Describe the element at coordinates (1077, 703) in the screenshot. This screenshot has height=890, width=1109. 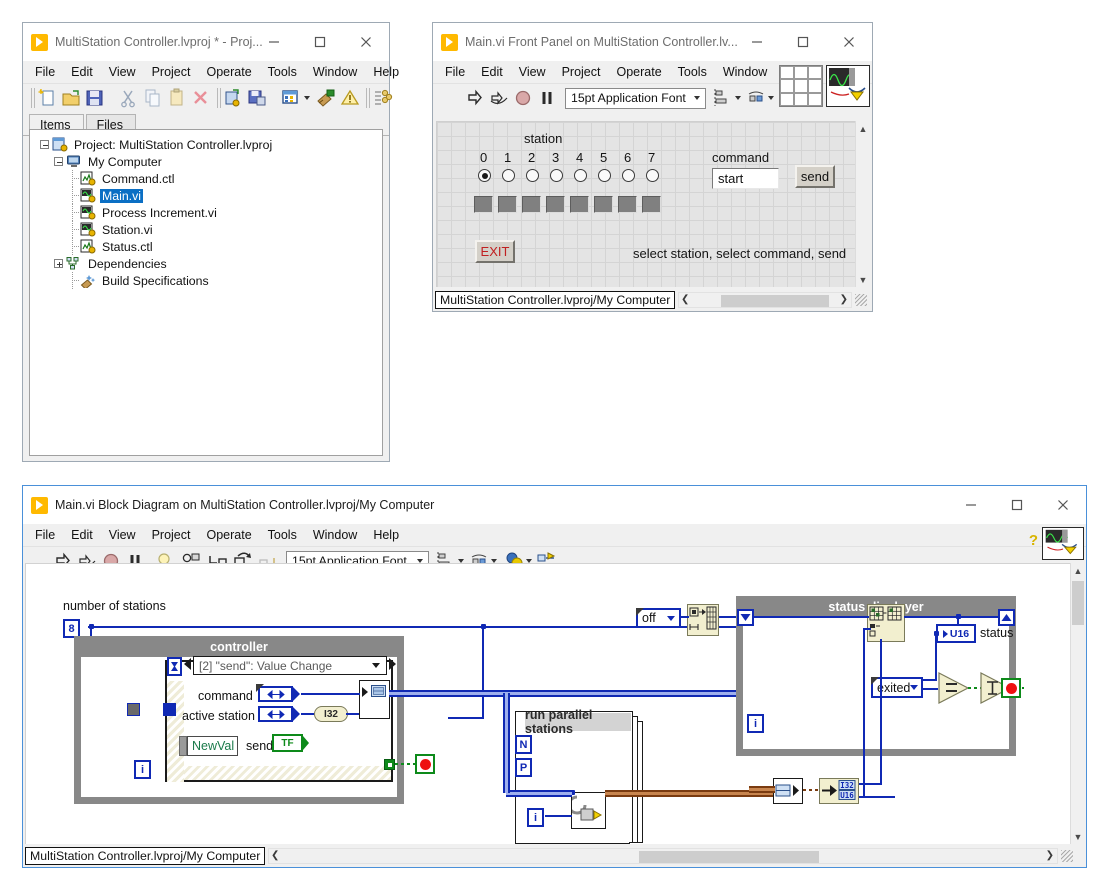
I see `block-diagram-vertical-scrollbar: ▲ ▼` at that location.